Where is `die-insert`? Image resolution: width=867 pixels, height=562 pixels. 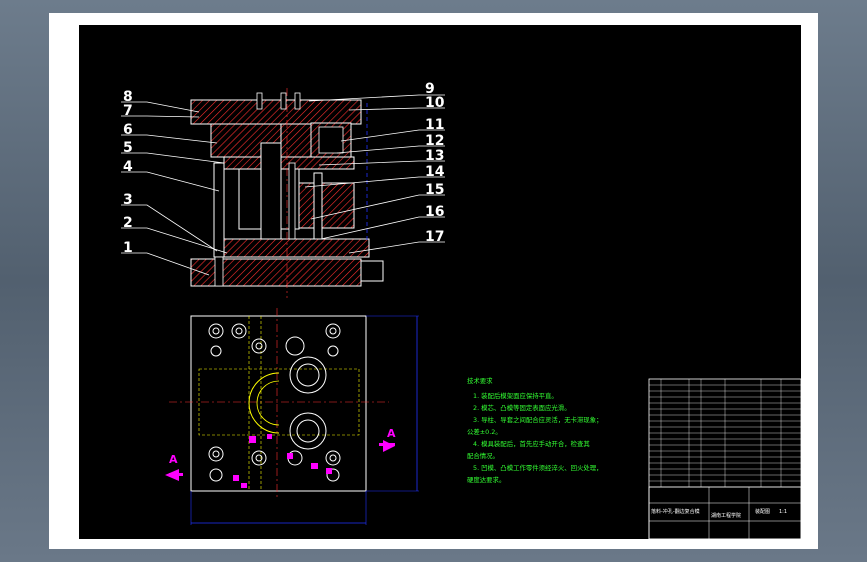 die-insert is located at coordinates (326, 205).